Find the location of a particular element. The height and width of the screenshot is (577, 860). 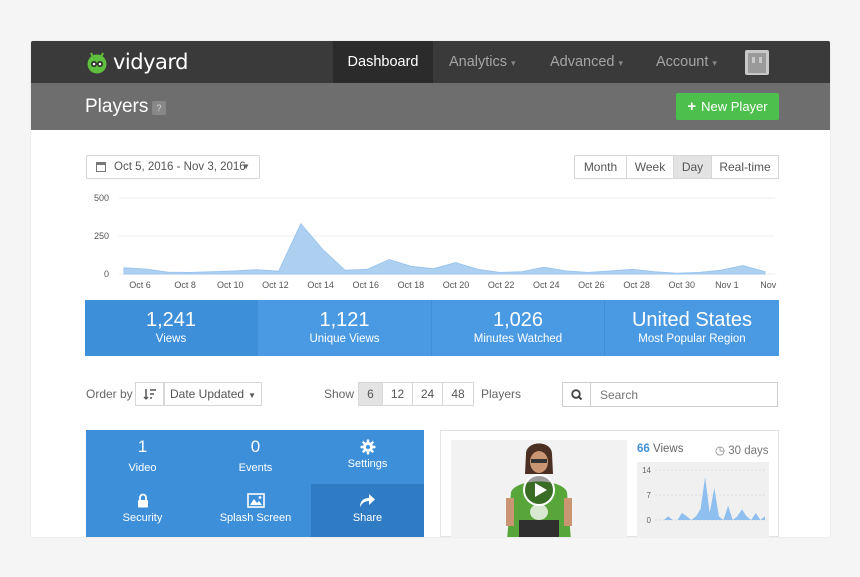

x-tick-label: Oct 30 is located at coordinates (681, 285).